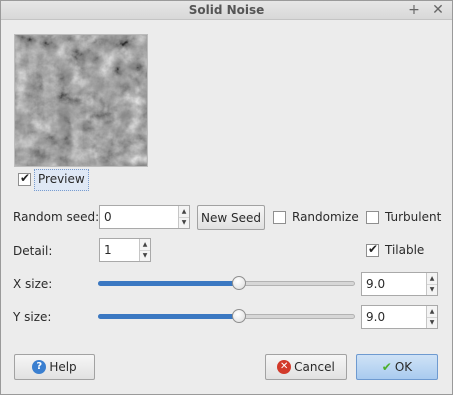 The image size is (453, 395). Describe the element at coordinates (372, 217) in the screenshot. I see `turbulent-checkbox` at that location.